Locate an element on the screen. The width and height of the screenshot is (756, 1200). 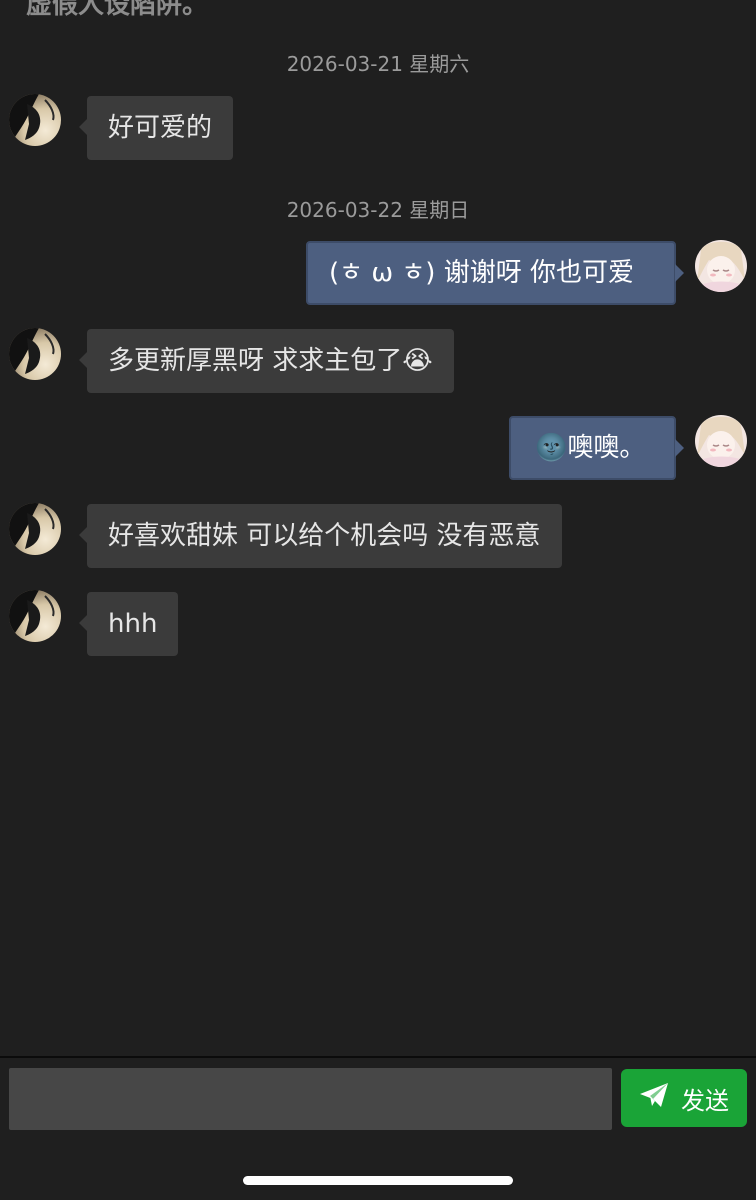
home-indicator is located at coordinates (378, 1180).